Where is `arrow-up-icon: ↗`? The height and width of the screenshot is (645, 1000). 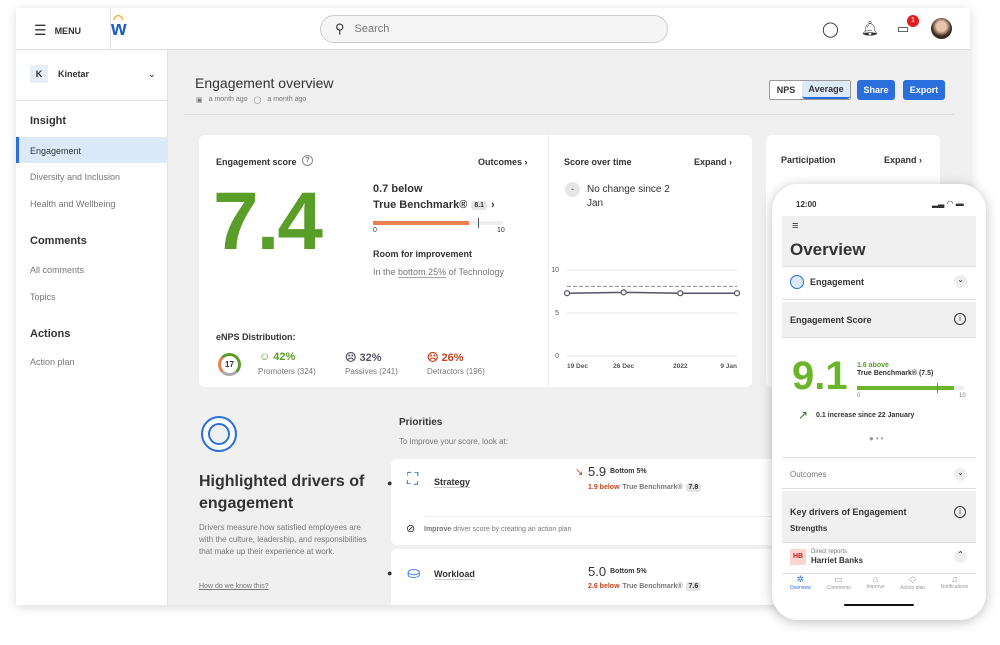 arrow-up-icon: ↗ is located at coordinates (803, 415).